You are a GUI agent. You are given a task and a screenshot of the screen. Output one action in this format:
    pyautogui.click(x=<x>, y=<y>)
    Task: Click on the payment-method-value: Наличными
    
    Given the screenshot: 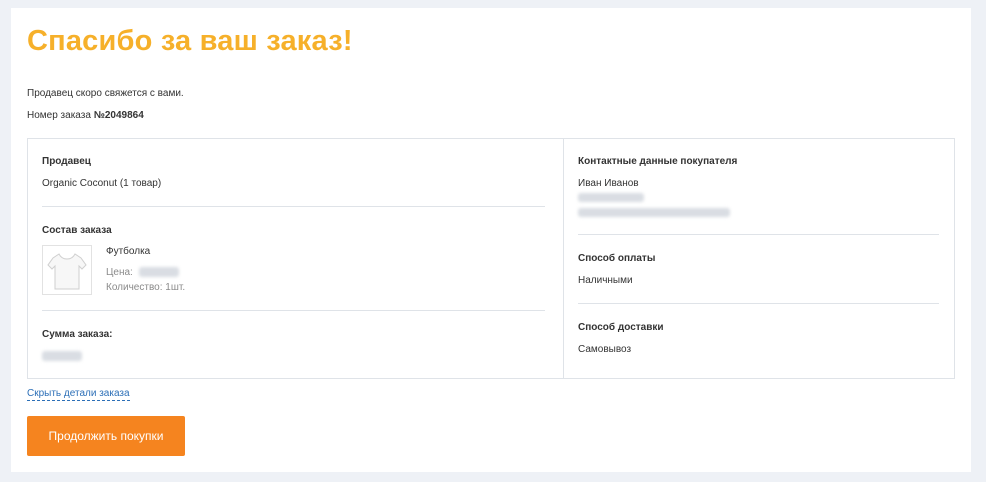 What is the action you would take?
    pyautogui.click(x=605, y=280)
    